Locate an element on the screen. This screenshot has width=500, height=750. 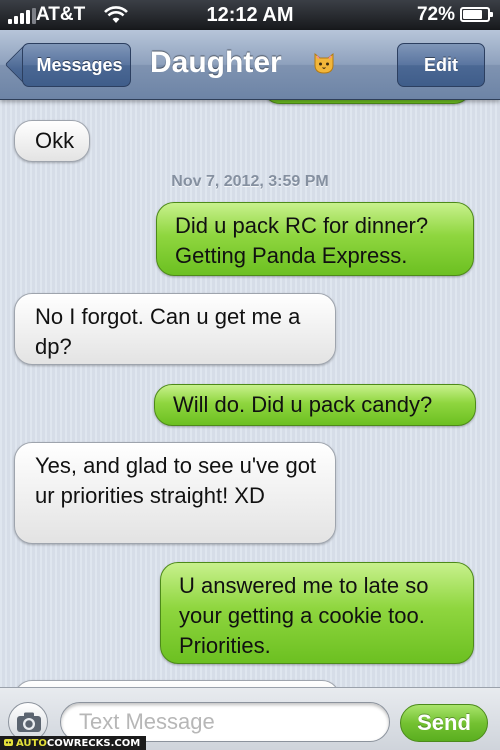
send-button: Send is located at coordinates (444, 723).